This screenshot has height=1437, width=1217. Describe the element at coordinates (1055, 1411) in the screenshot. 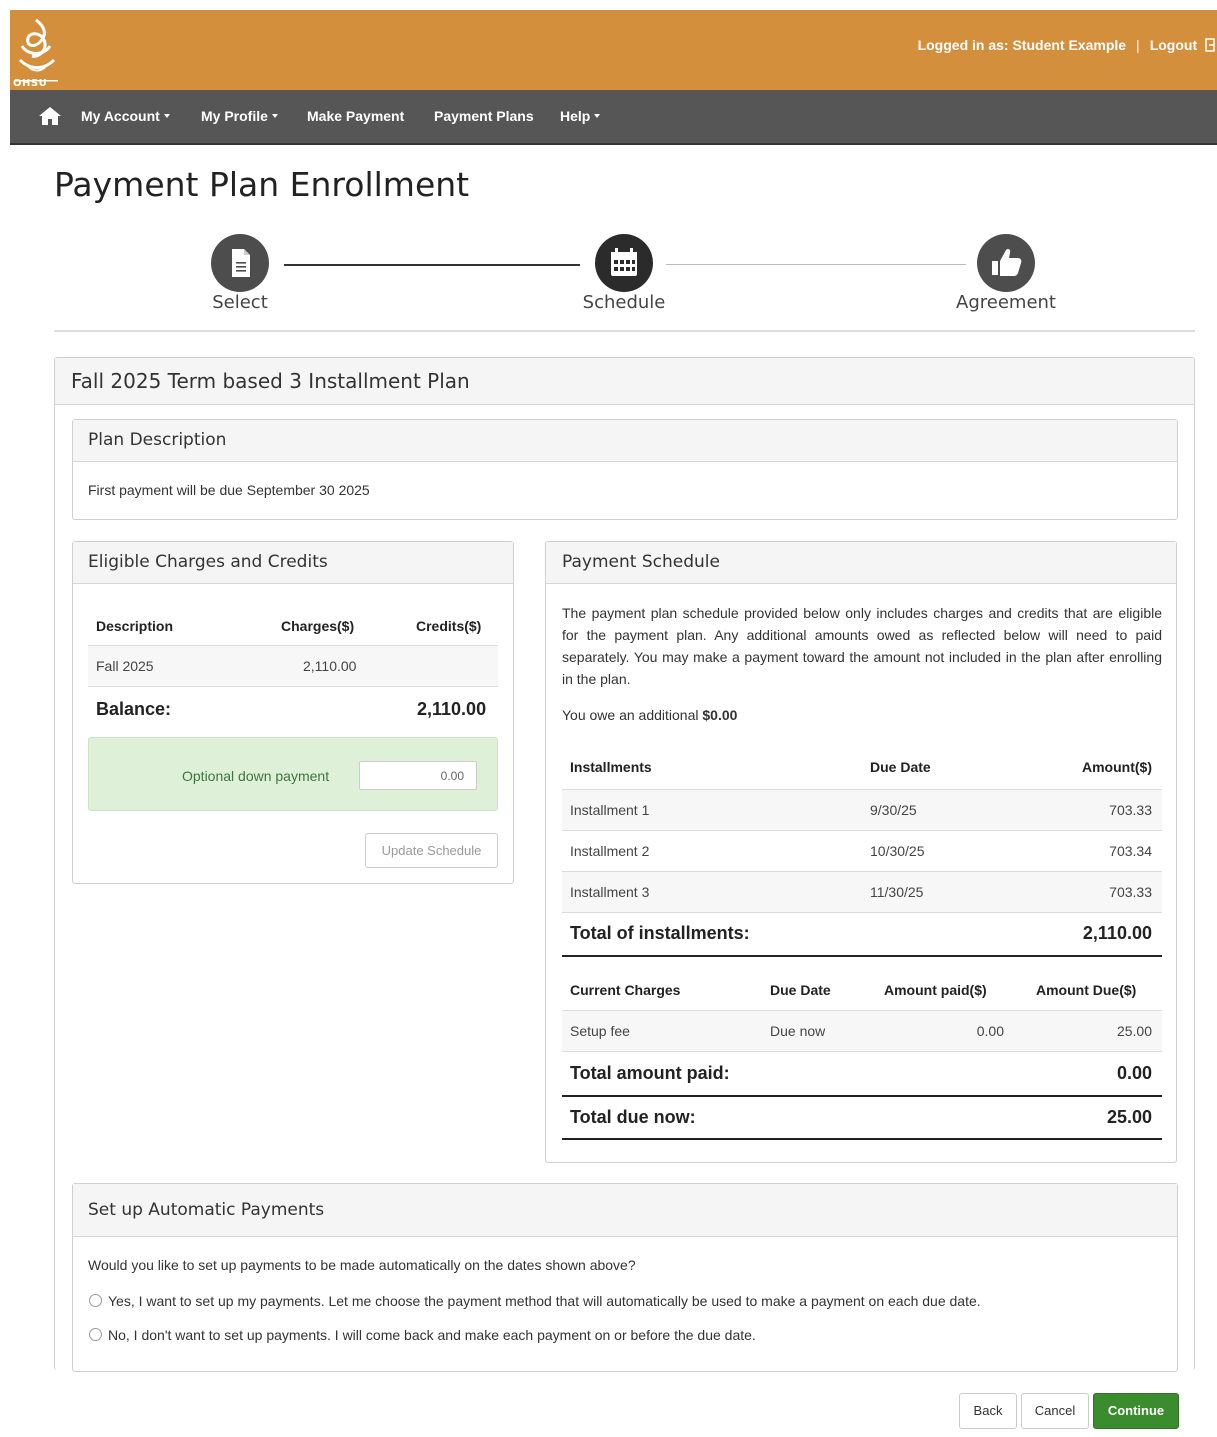

I see `cancel-button: Cancel` at that location.